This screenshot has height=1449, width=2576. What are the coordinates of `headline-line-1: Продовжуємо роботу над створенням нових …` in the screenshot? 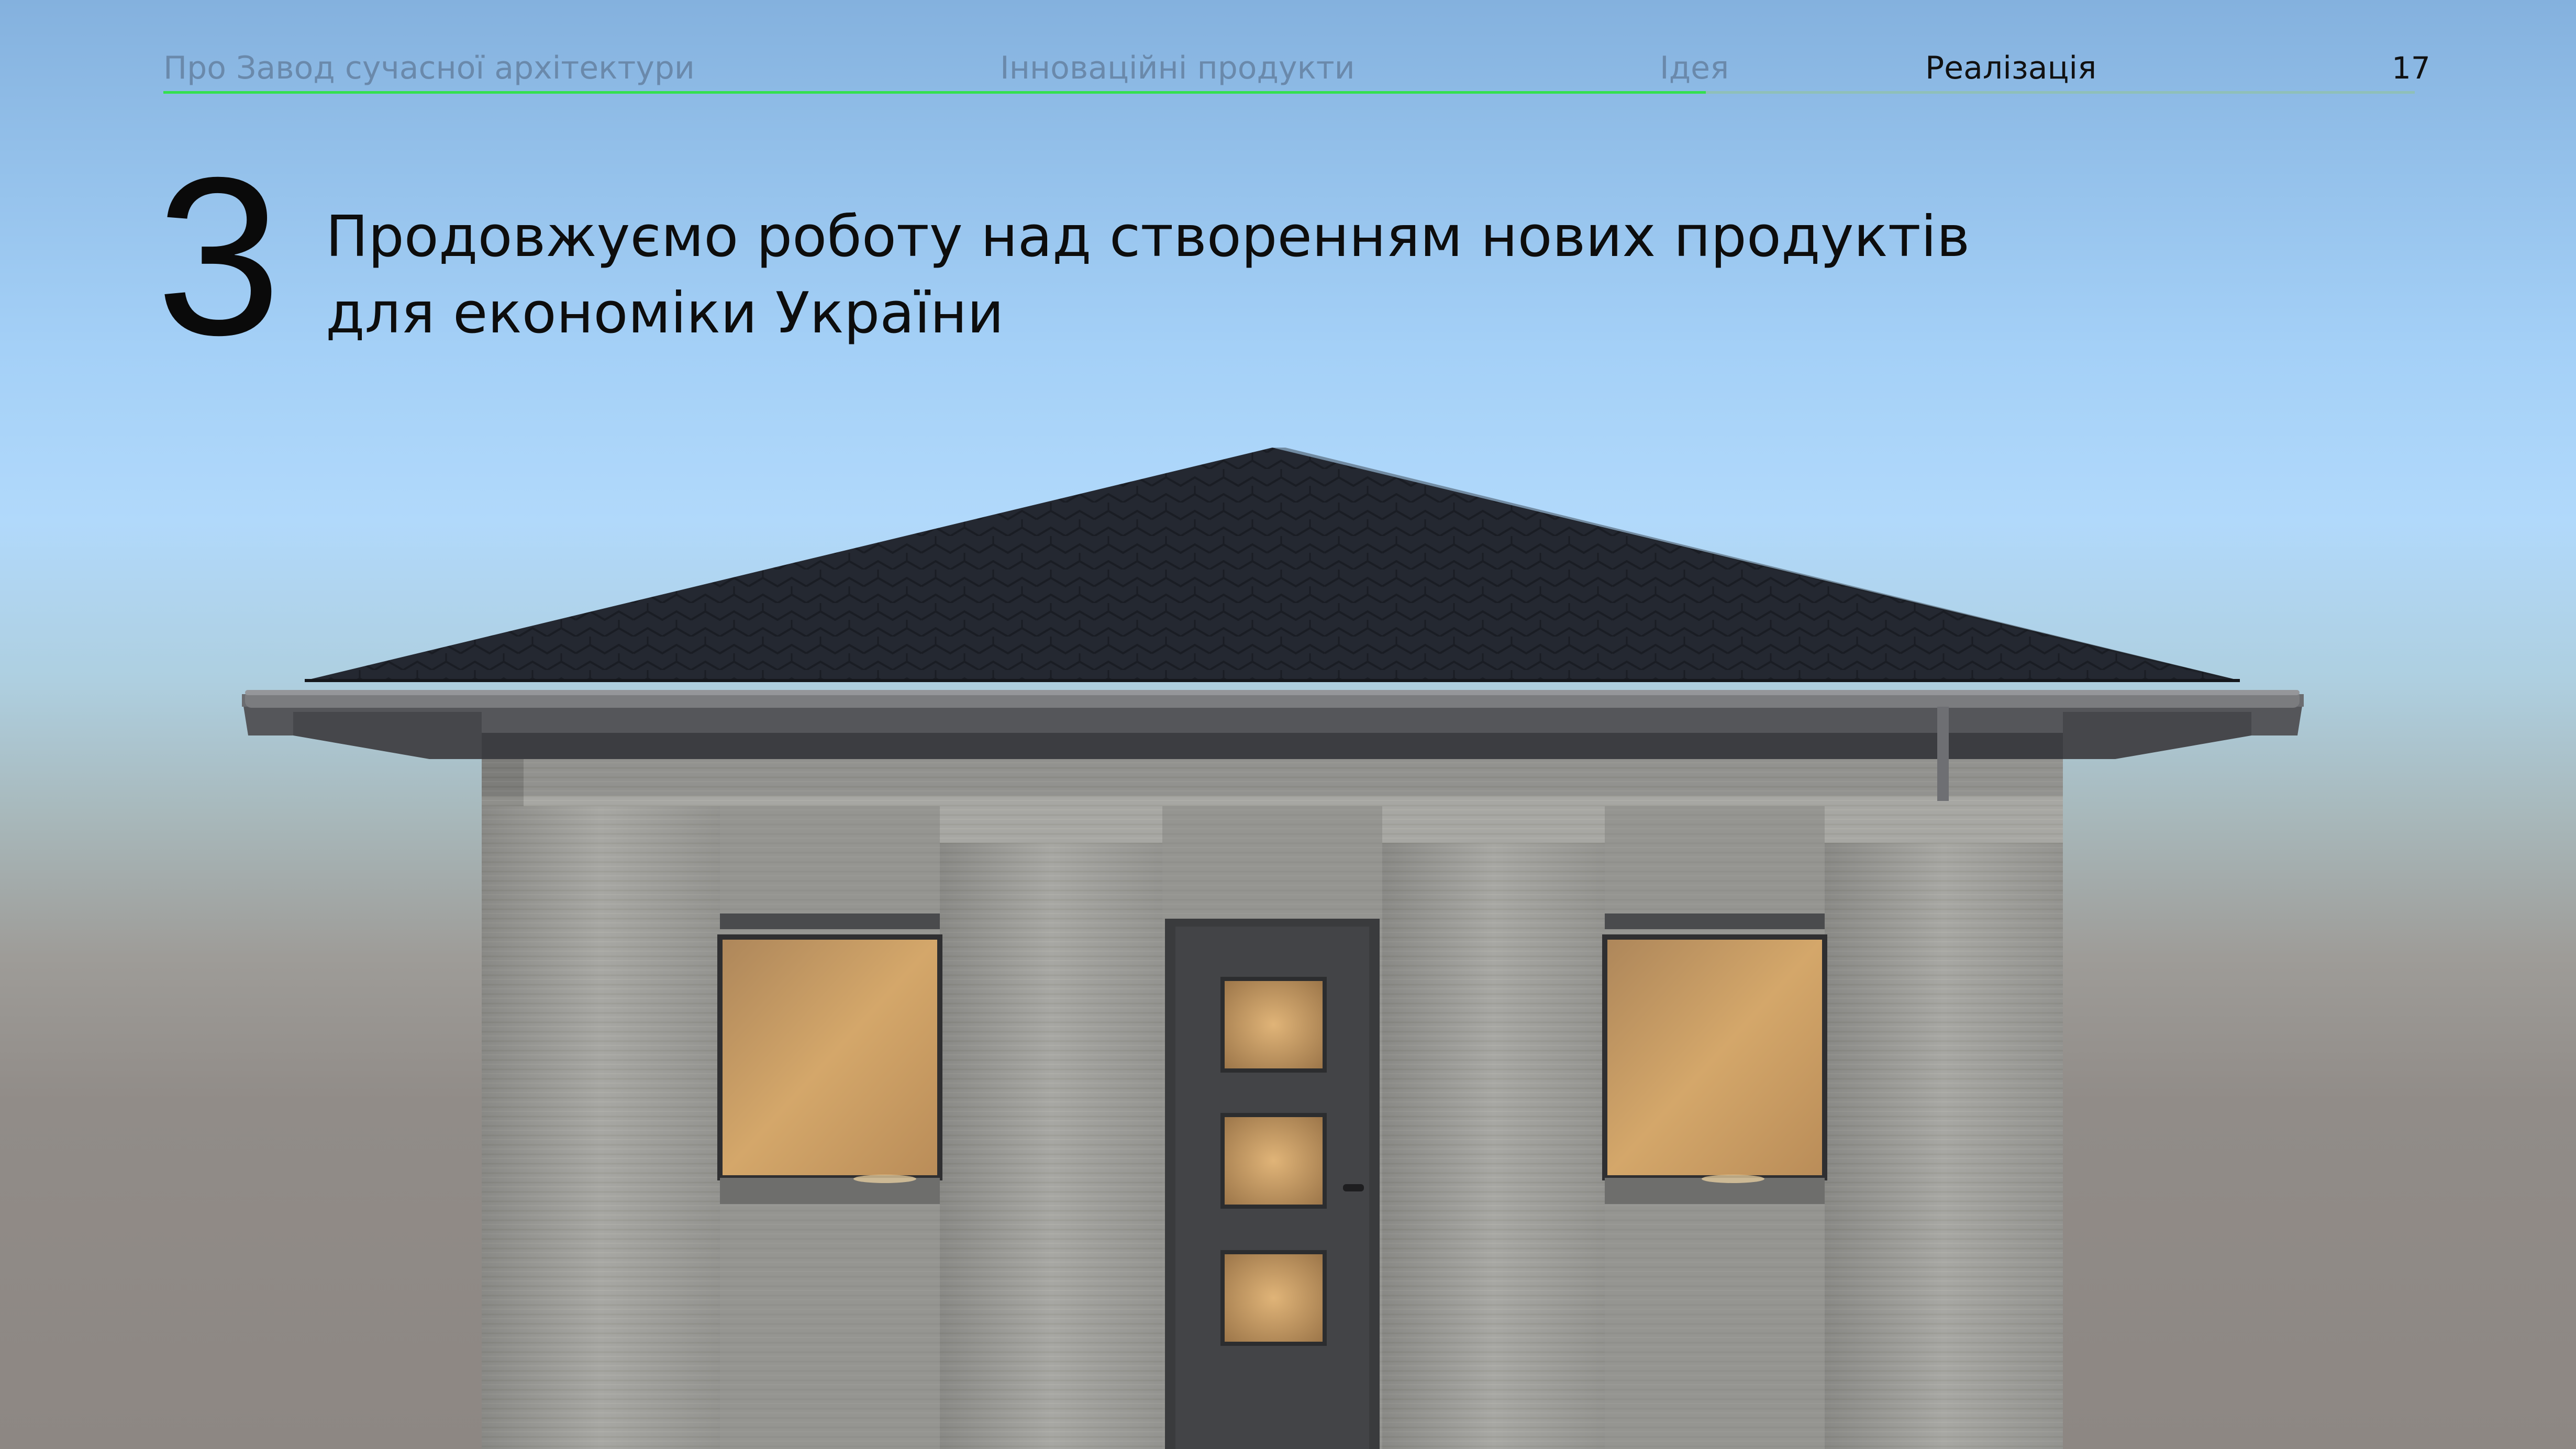 It's located at (1148, 237).